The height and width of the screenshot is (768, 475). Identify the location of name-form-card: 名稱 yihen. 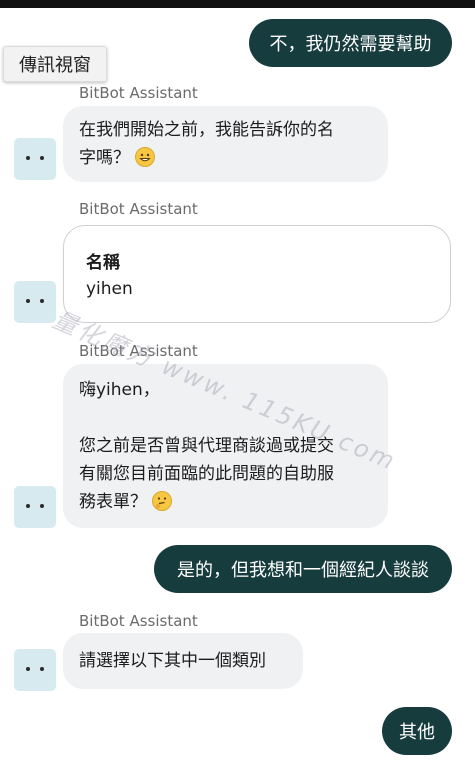
(257, 274).